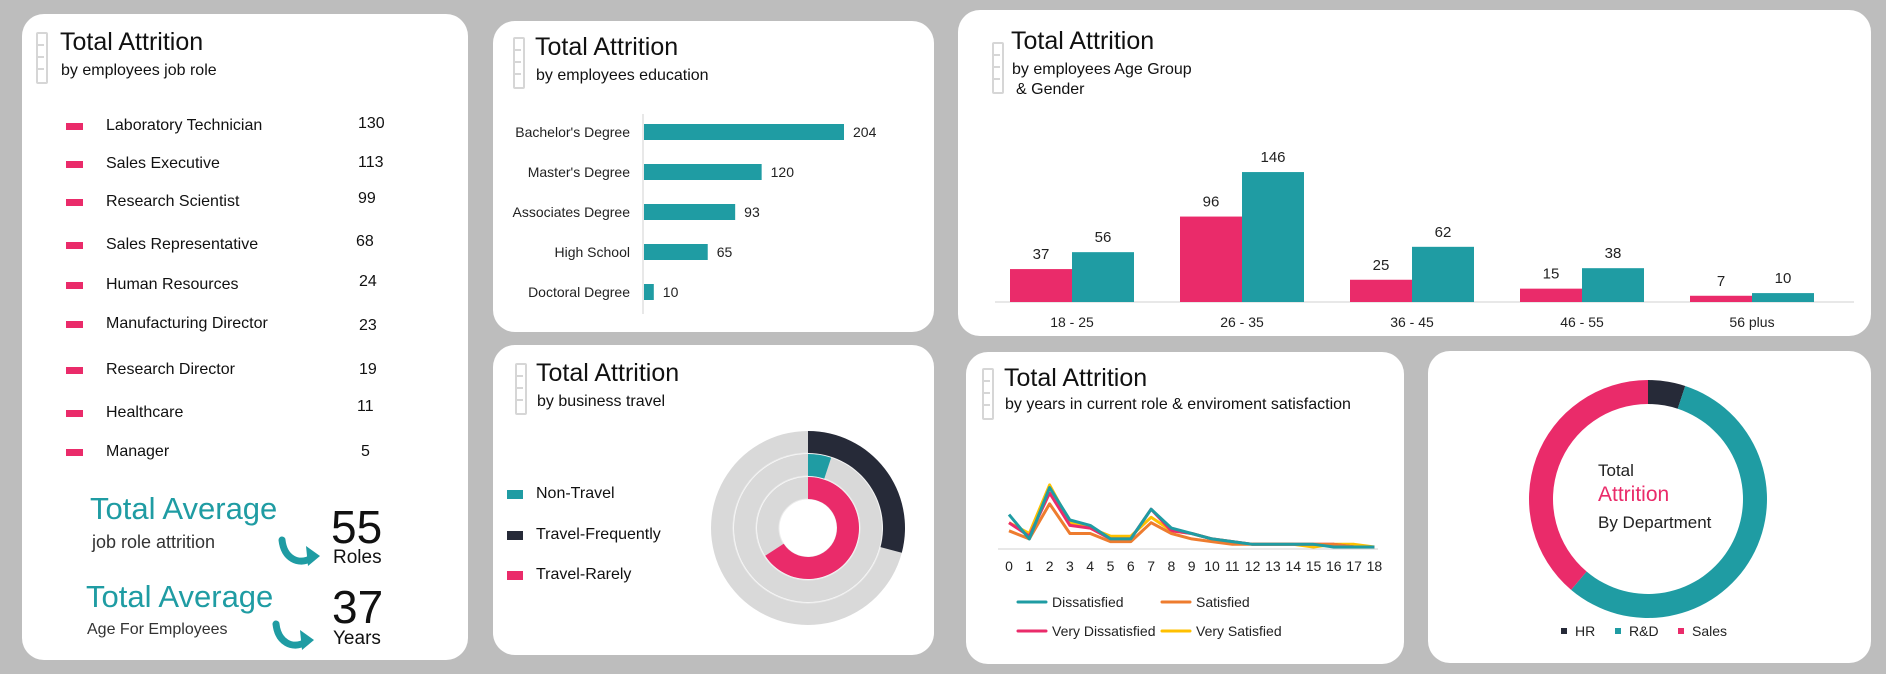 The image size is (1886, 674). What do you see at coordinates (1211, 202) in the screenshot?
I see `age-gender-value-label: 96` at bounding box center [1211, 202].